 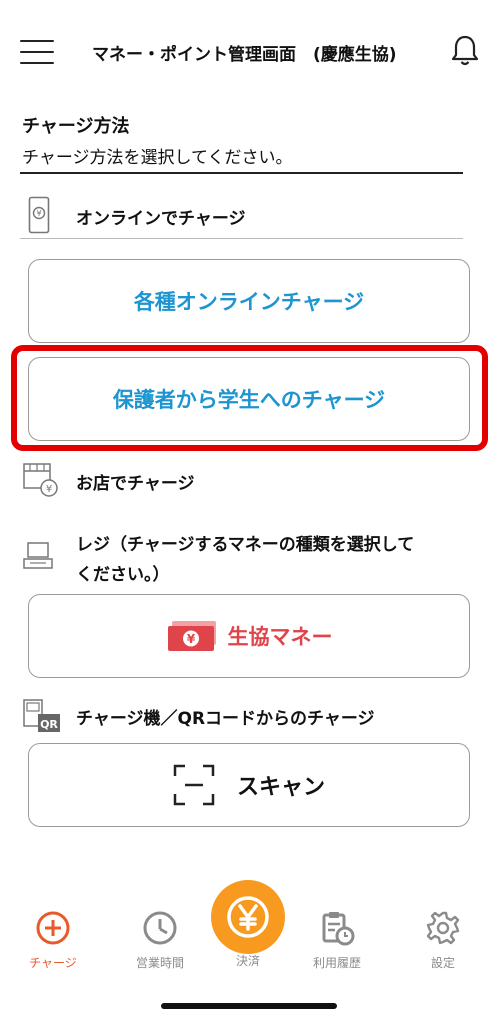 What do you see at coordinates (41, 715) in the screenshot?
I see `charge-machine-qr-icon: QR` at bounding box center [41, 715].